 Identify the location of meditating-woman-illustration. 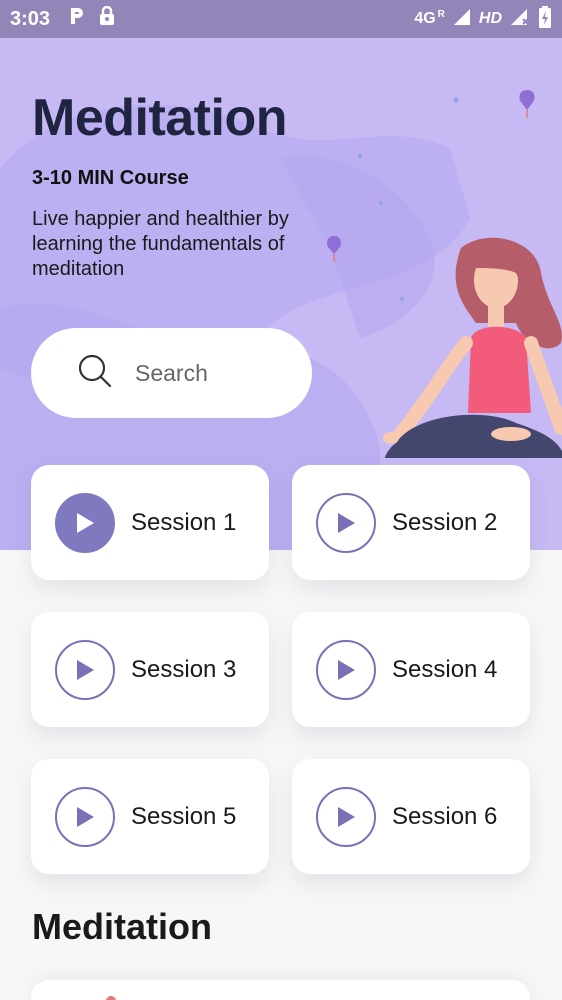
(472, 347).